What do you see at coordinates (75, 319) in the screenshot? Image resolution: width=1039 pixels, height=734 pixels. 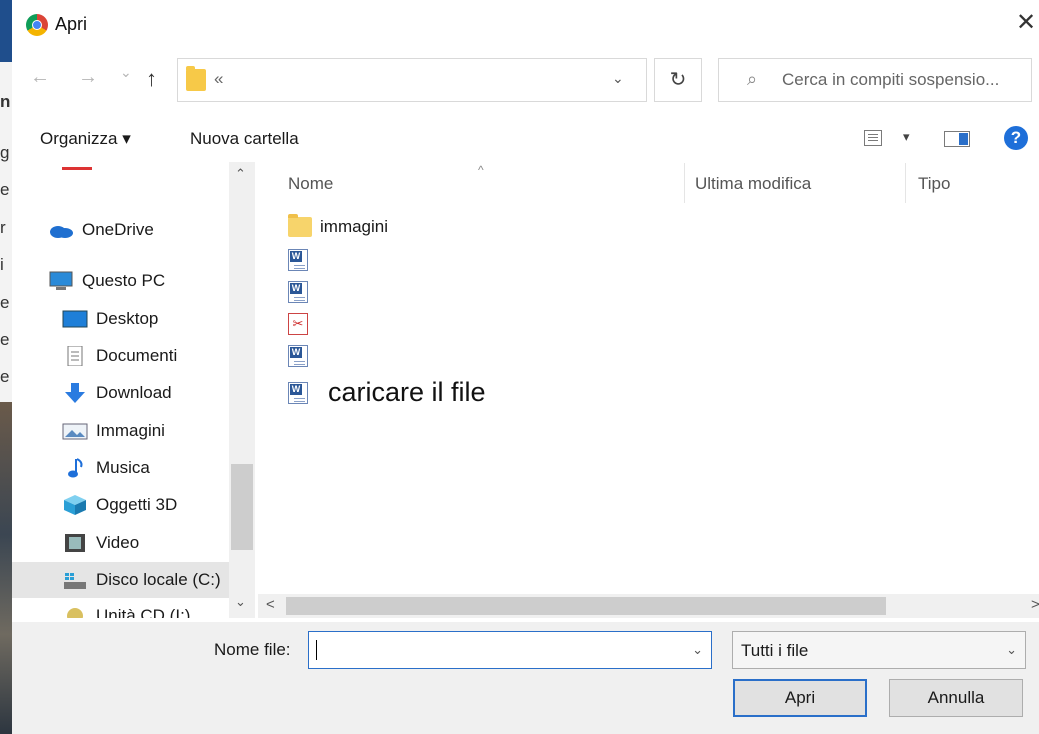 I see `desktop-icon` at bounding box center [75, 319].